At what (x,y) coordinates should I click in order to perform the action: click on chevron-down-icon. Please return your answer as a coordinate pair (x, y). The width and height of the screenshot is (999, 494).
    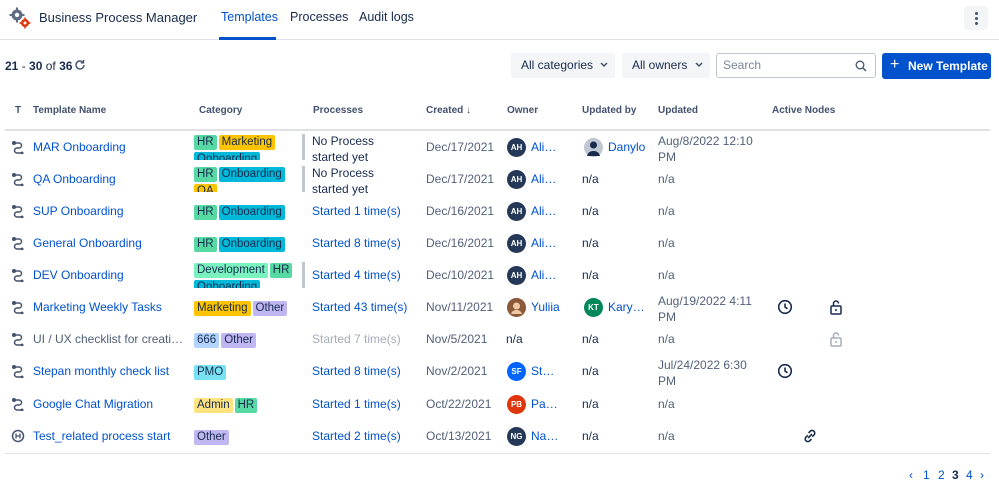
    Looking at the image, I should click on (604, 65).